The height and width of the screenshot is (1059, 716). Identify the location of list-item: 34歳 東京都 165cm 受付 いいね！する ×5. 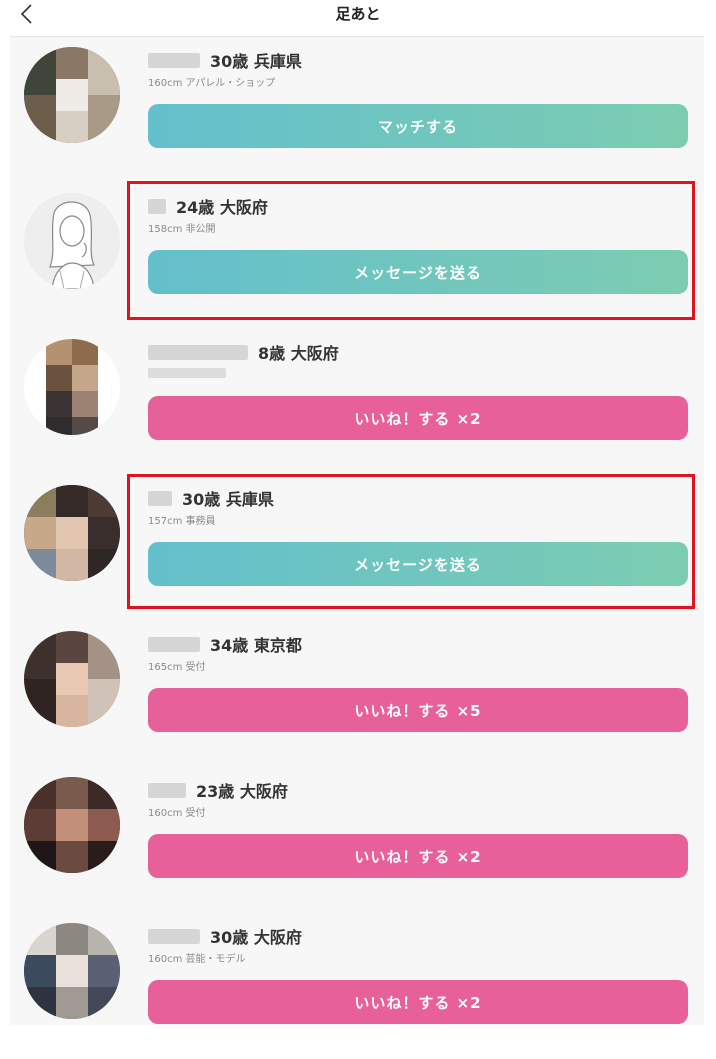
(357, 694).